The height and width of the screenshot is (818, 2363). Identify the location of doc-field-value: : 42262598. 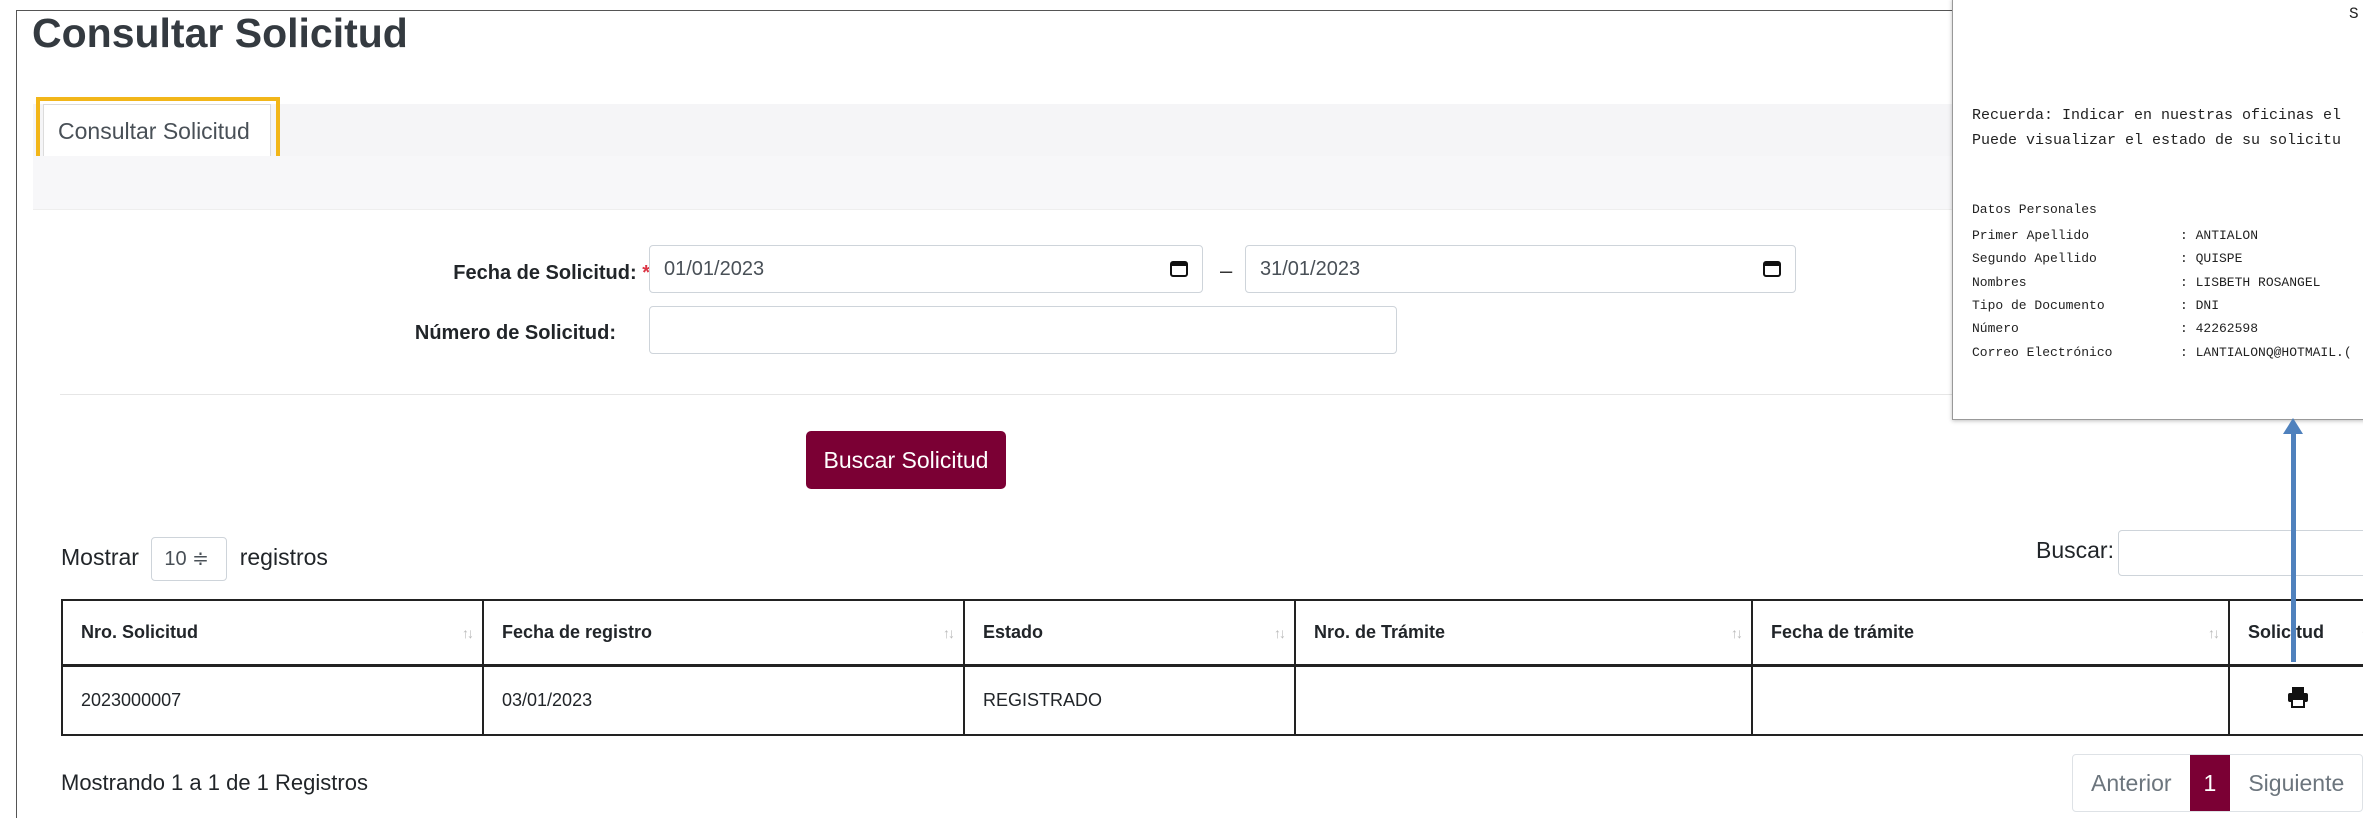
(2219, 328).